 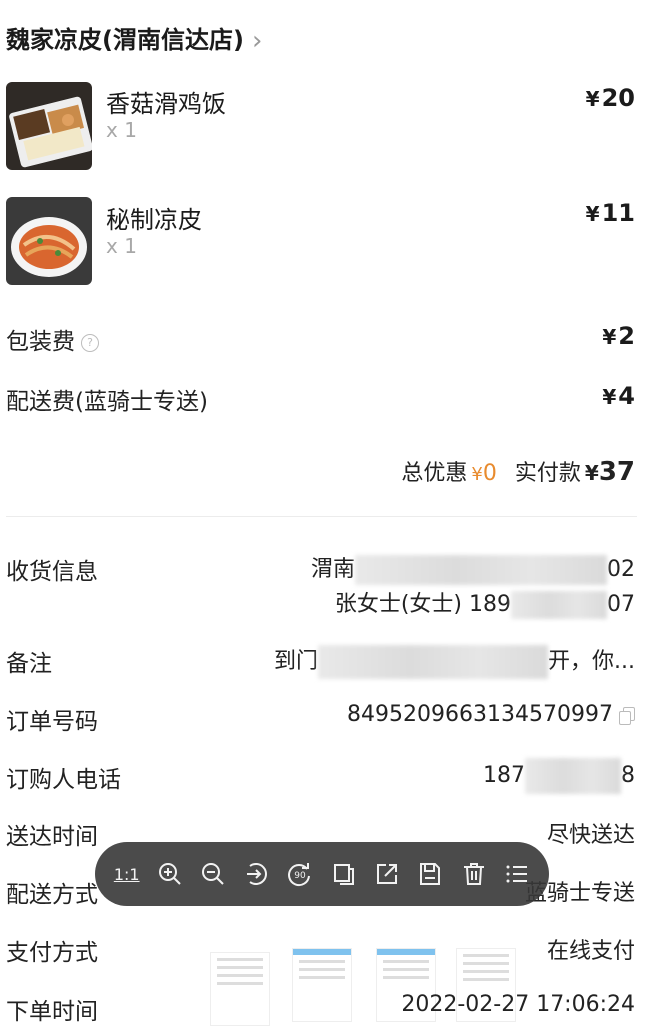 What do you see at coordinates (296, 661) in the screenshot?
I see `remark-prefix: 到门` at bounding box center [296, 661].